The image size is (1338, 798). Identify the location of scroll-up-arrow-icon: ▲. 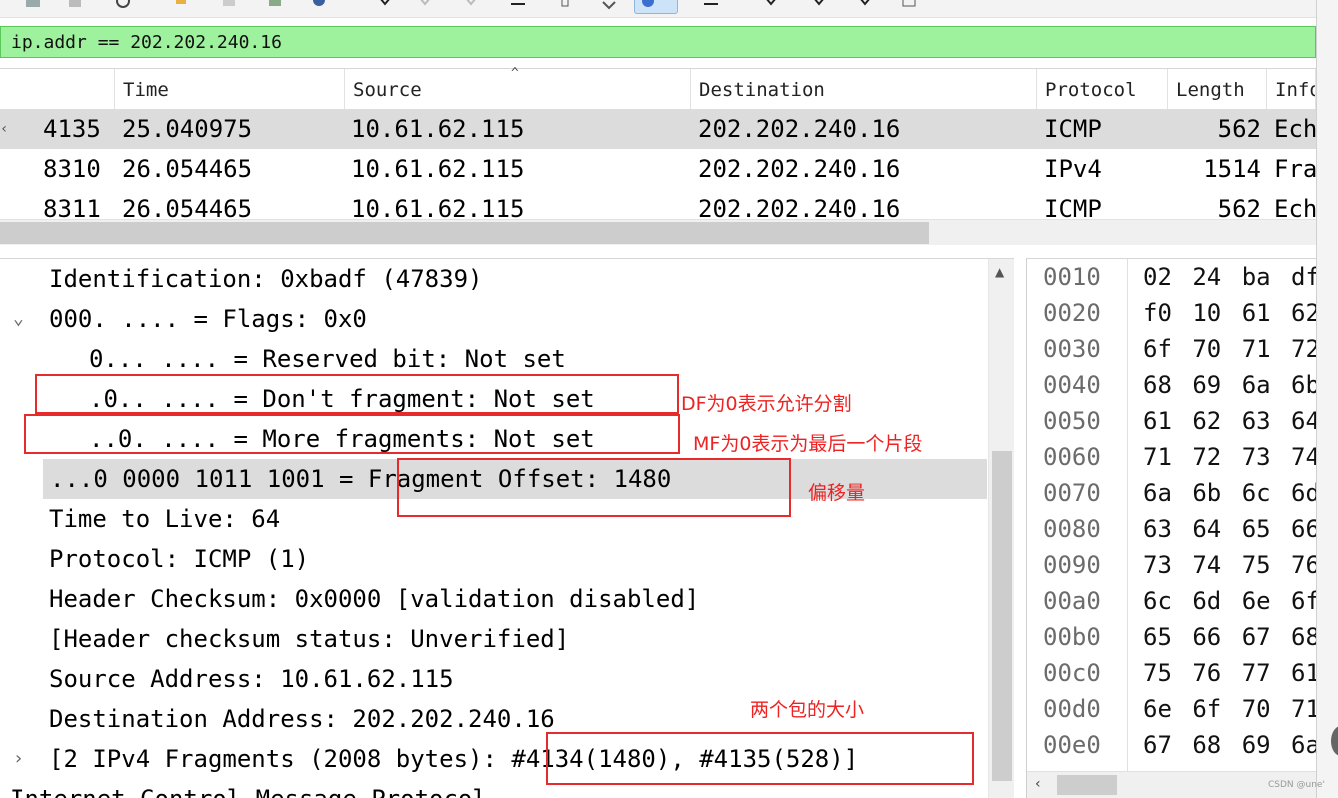
(999, 272).